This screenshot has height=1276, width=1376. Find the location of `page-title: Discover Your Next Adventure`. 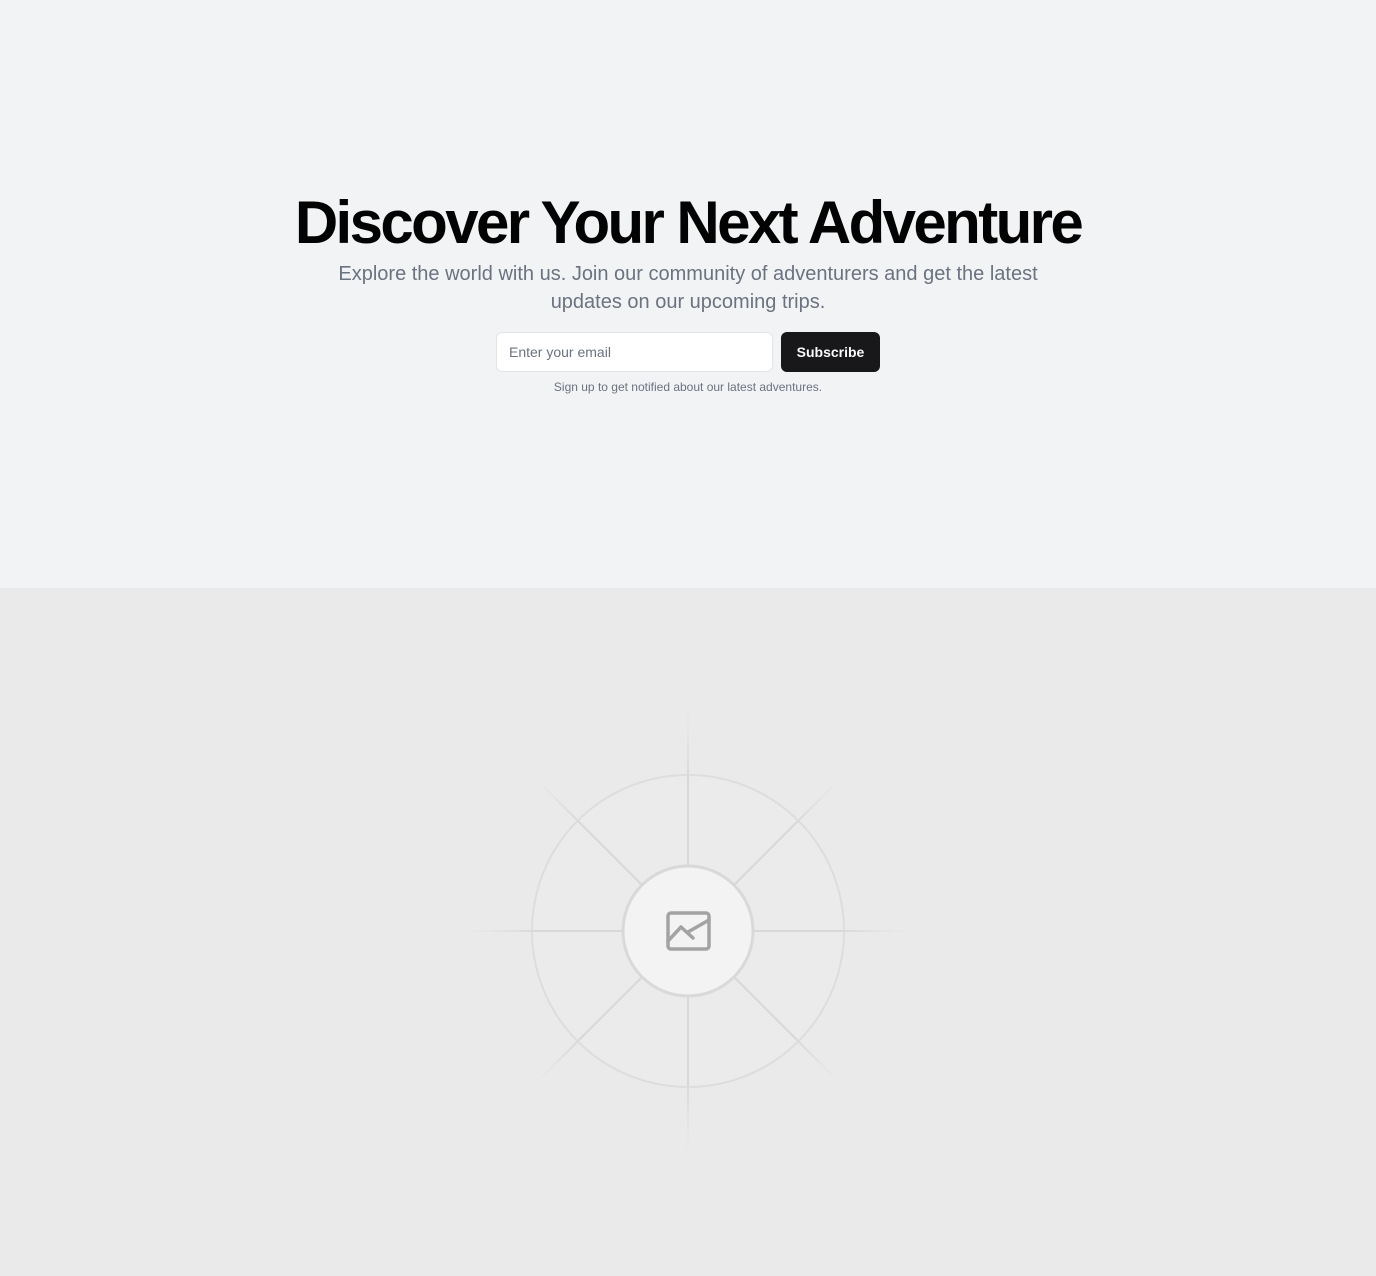

page-title: Discover Your Next Adventure is located at coordinates (689, 222).